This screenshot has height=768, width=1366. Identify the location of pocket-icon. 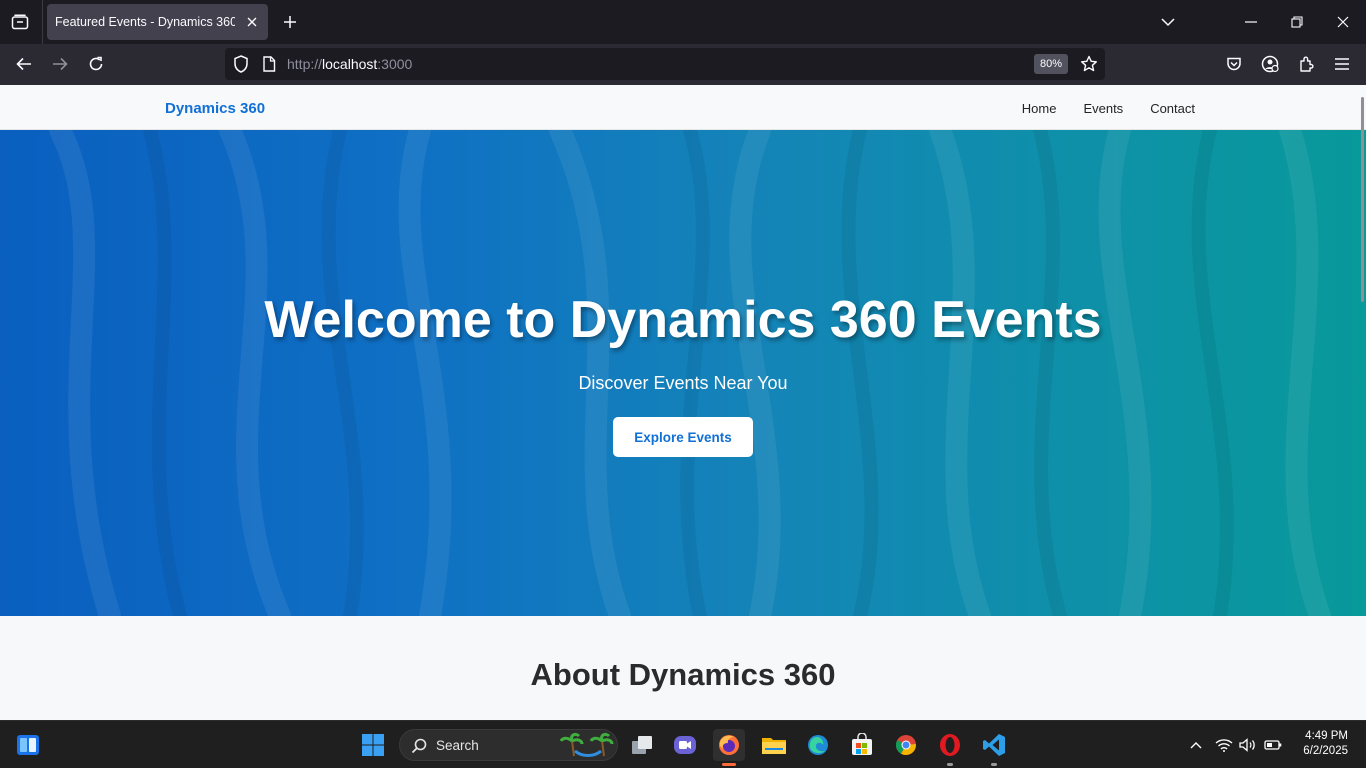
(1234, 64).